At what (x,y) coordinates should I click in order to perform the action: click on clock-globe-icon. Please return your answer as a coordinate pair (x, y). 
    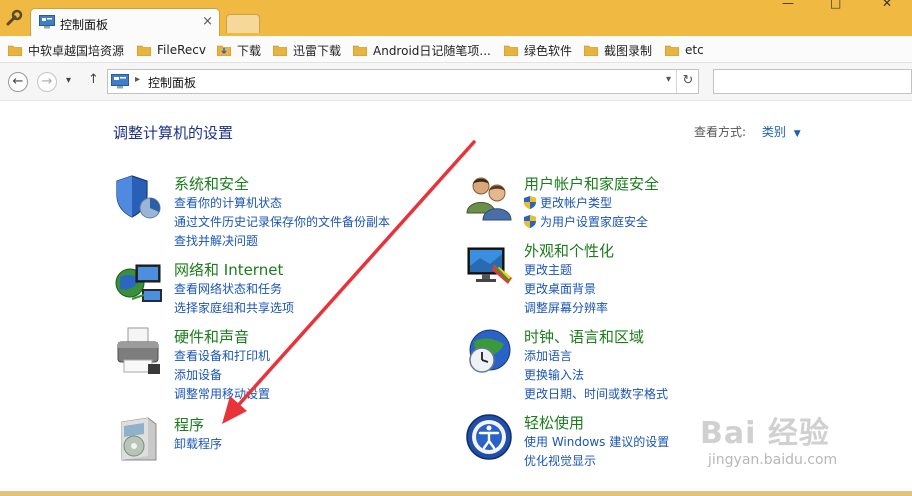
    Looking at the image, I should click on (489, 351).